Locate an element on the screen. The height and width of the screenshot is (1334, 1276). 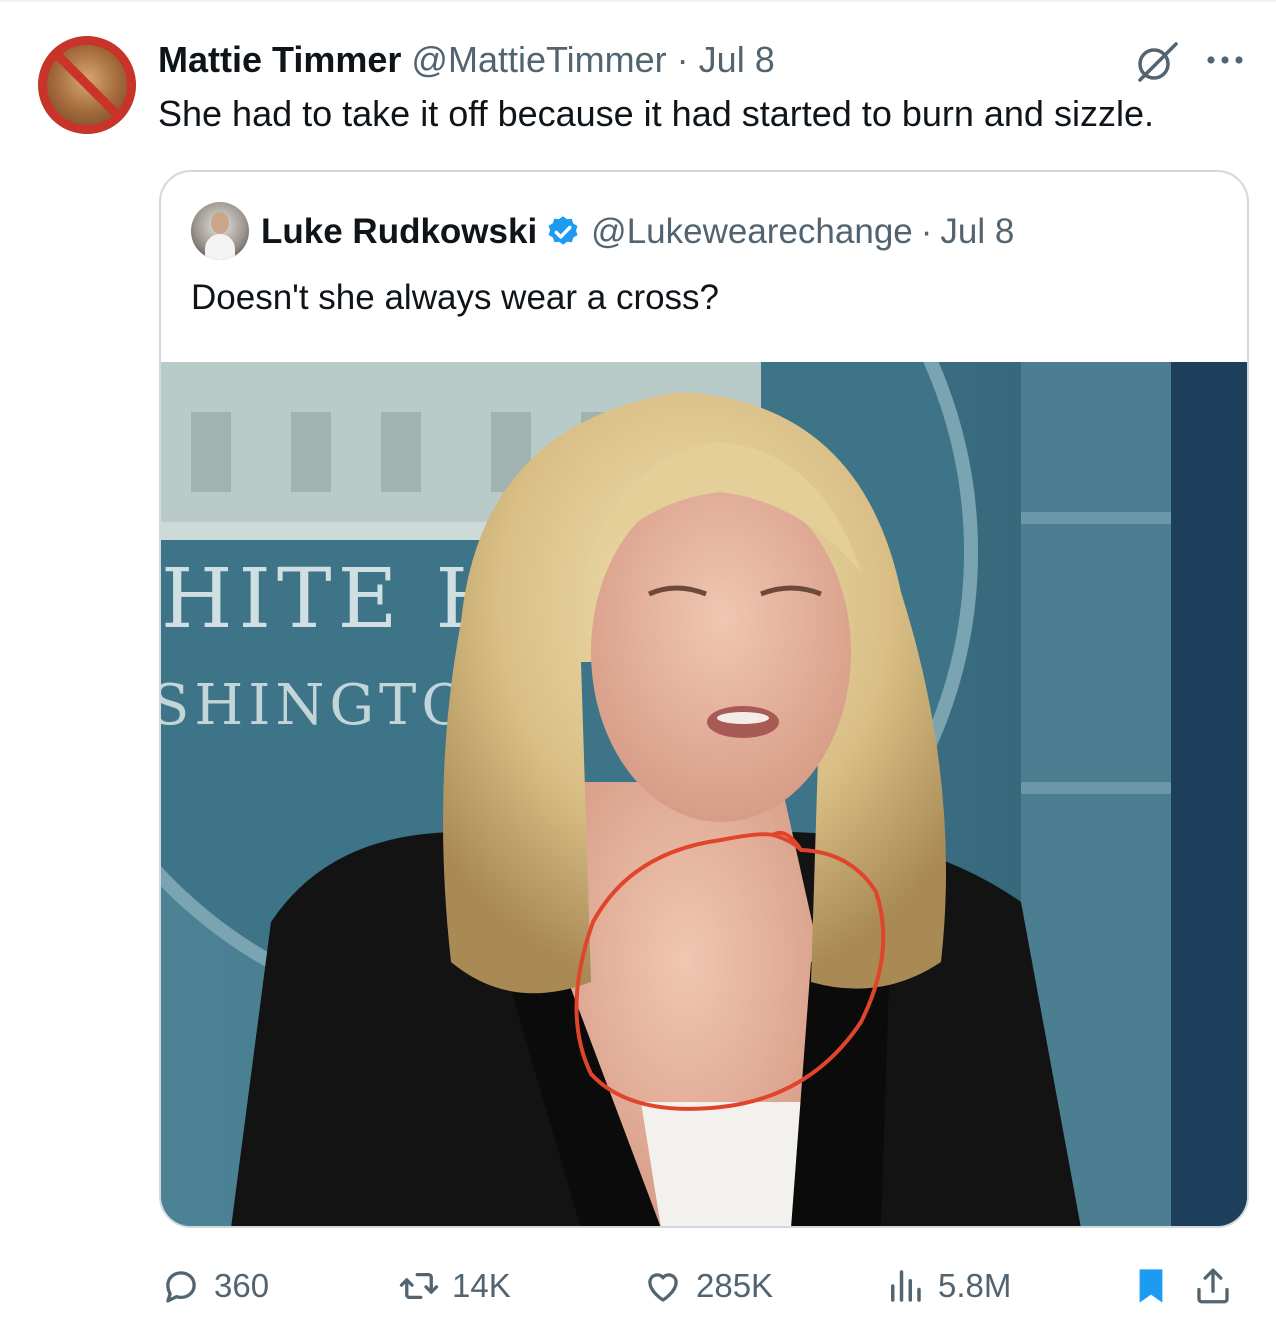
author-avatar is located at coordinates (87, 85).